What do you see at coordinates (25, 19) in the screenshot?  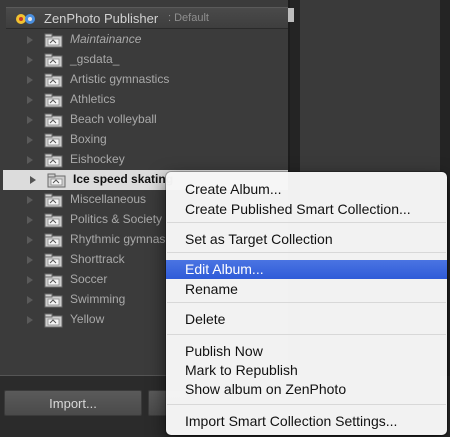 I see `zenphoto-logo-icon` at bounding box center [25, 19].